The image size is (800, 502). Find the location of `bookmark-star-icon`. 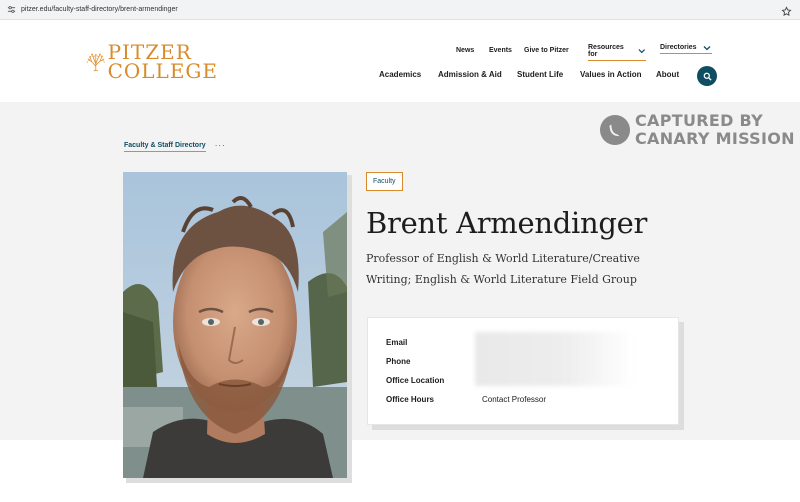

bookmark-star-icon is located at coordinates (786, 10).